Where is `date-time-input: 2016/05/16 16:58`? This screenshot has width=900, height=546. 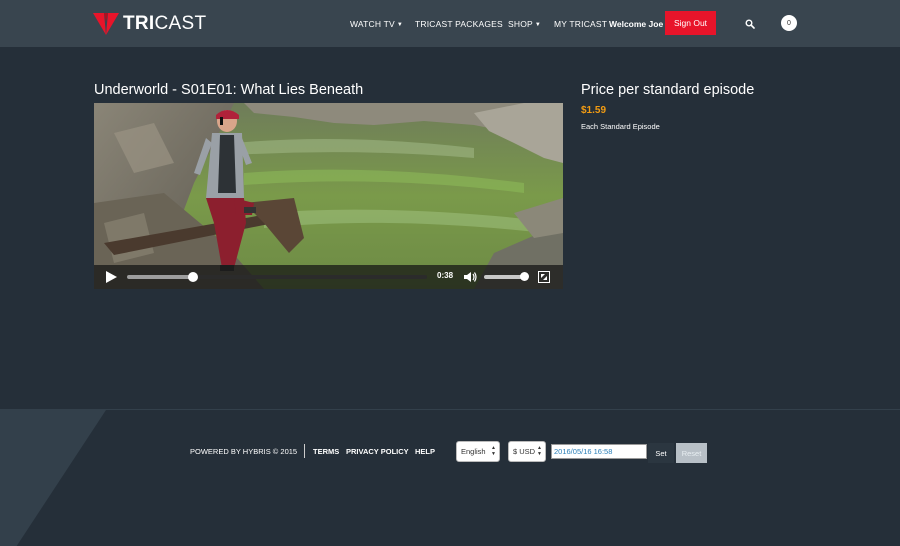
date-time-input: 2016/05/16 16:58 is located at coordinates (599, 451).